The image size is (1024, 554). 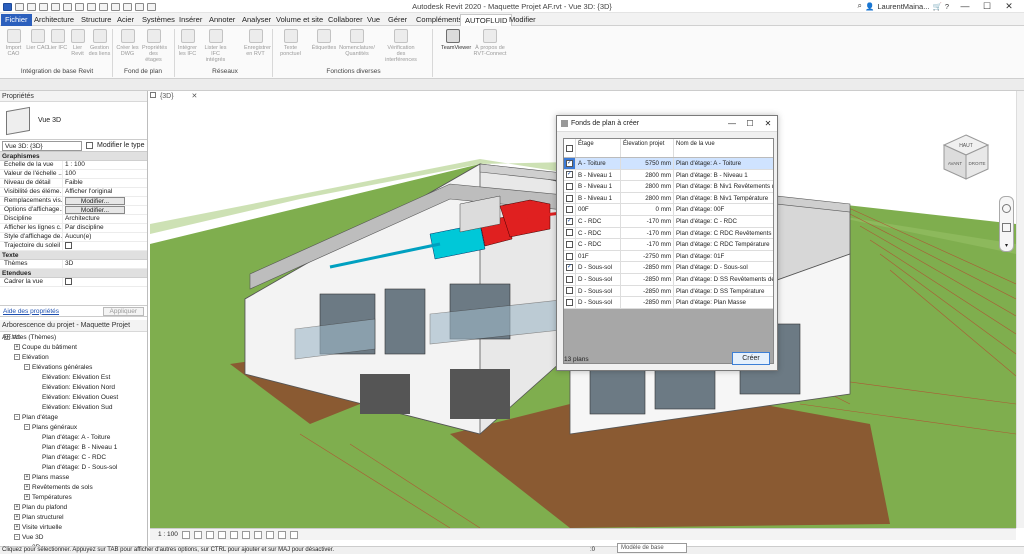 I want to click on browser-item: + Revêtements de sols, so click(x=73, y=488).